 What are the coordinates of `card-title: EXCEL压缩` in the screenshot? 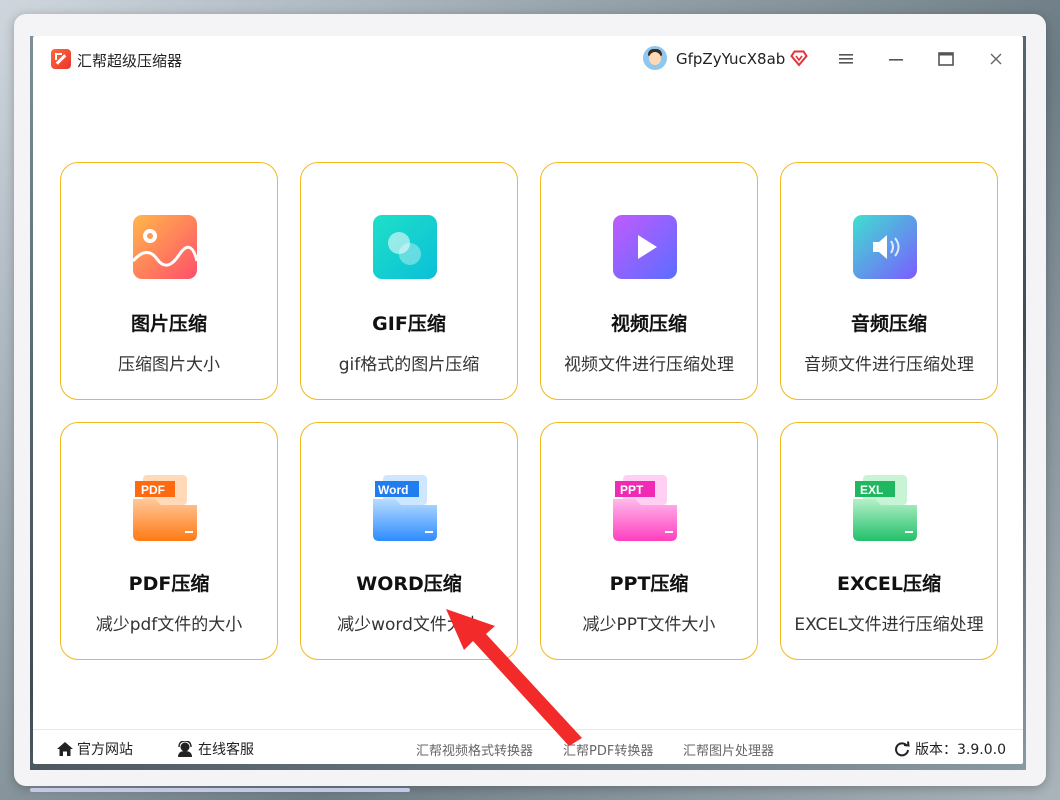 It's located at (889, 584).